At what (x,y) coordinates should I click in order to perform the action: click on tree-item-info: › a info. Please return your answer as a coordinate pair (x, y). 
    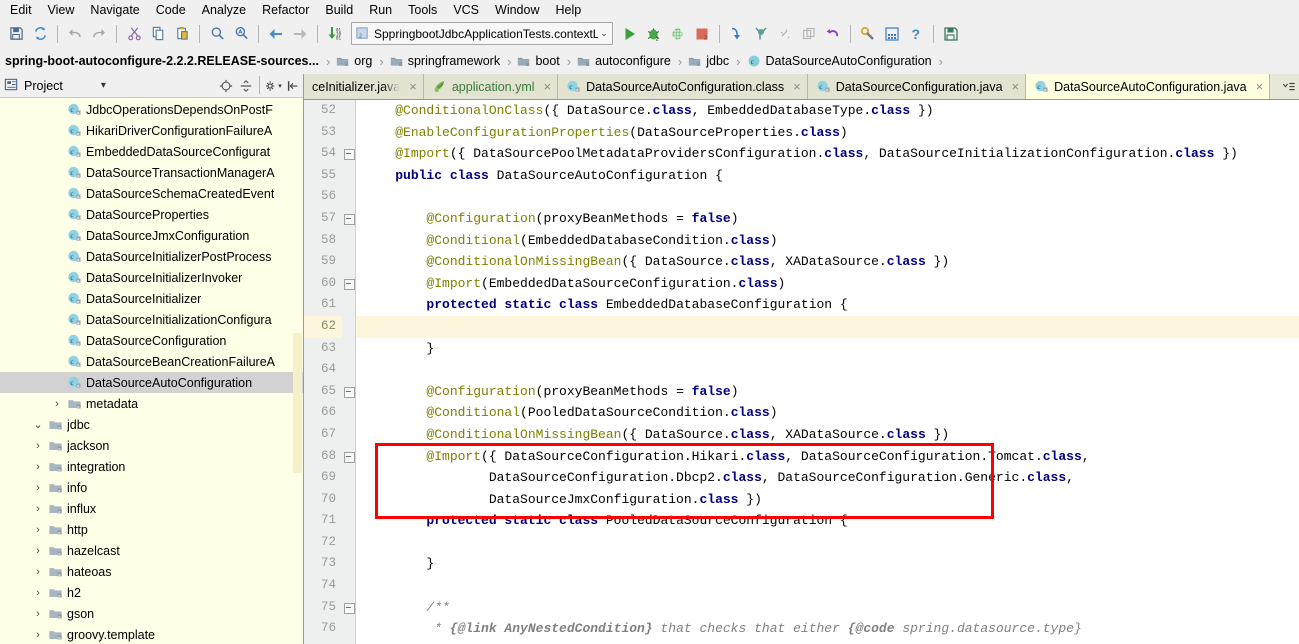
    Looking at the image, I should click on (151, 487).